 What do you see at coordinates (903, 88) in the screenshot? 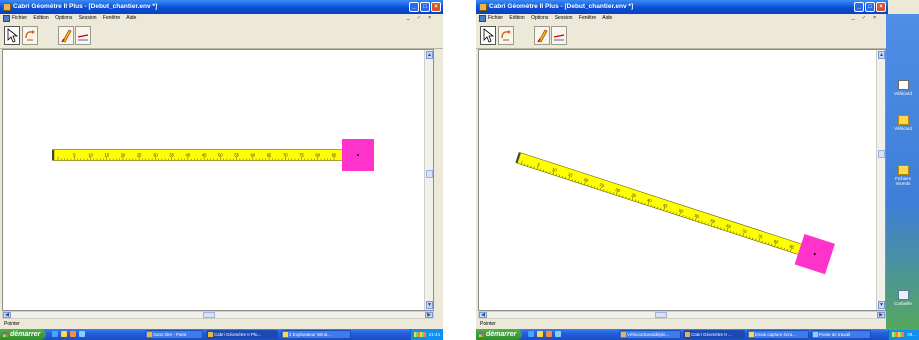
I see `desktop-item-vehicard-doc: Véhicard` at bounding box center [903, 88].